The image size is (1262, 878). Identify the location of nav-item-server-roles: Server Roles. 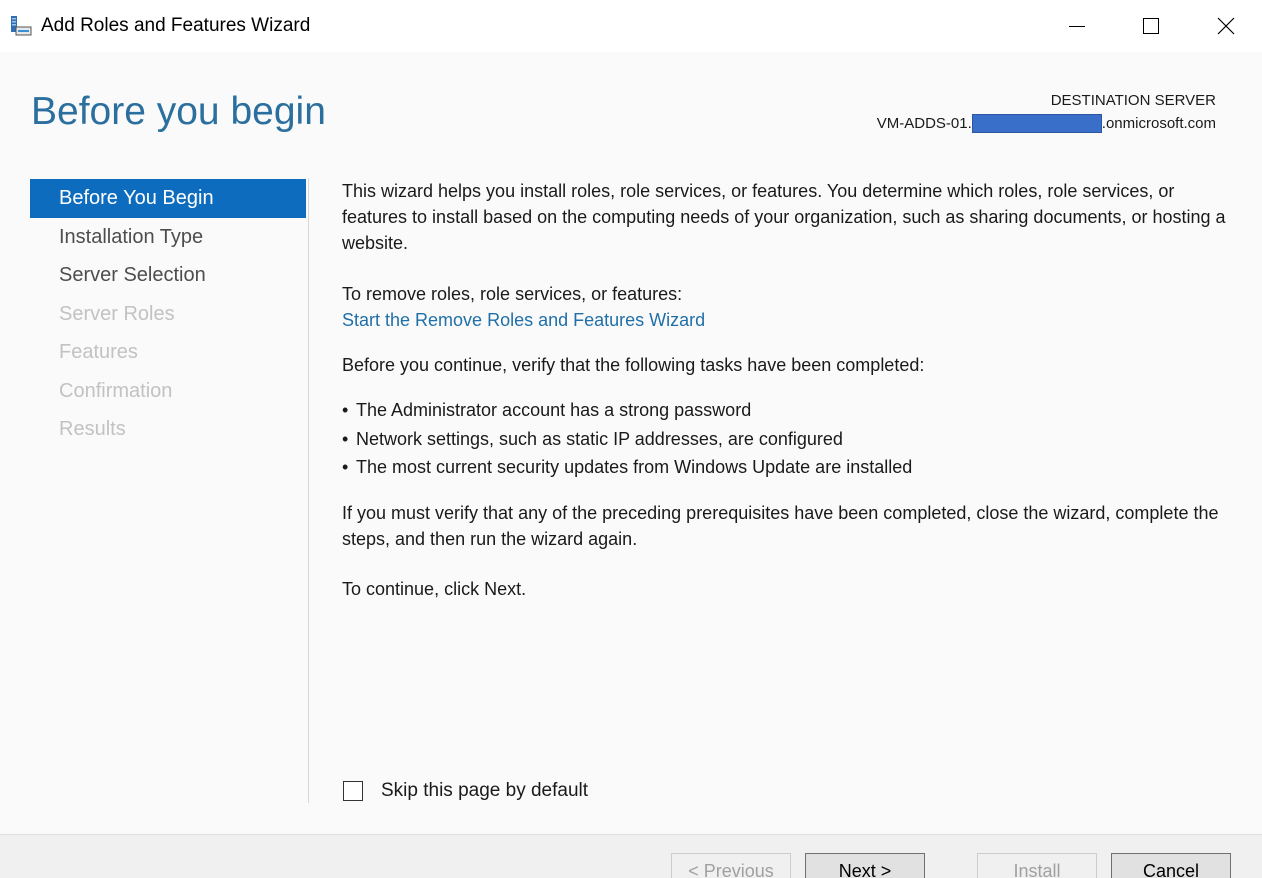
(117, 313).